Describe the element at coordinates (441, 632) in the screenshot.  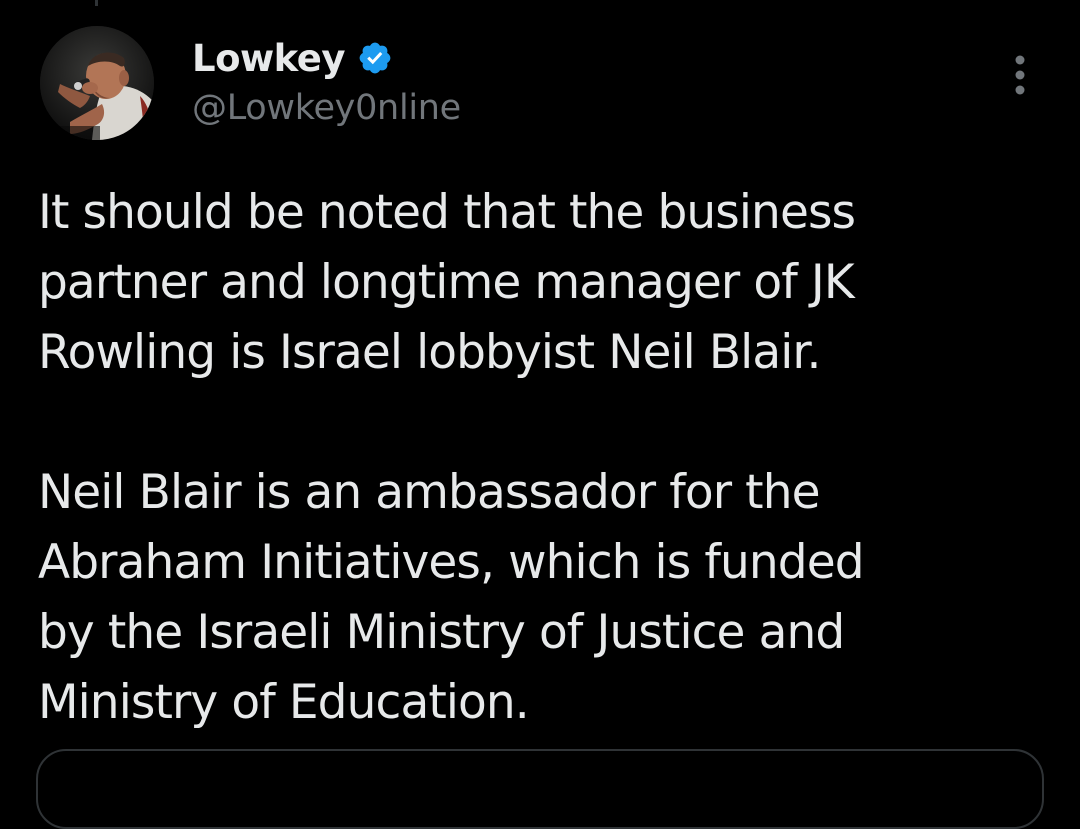
I see `tweet-line: by the Israeli Ministry of Justice and` at that location.